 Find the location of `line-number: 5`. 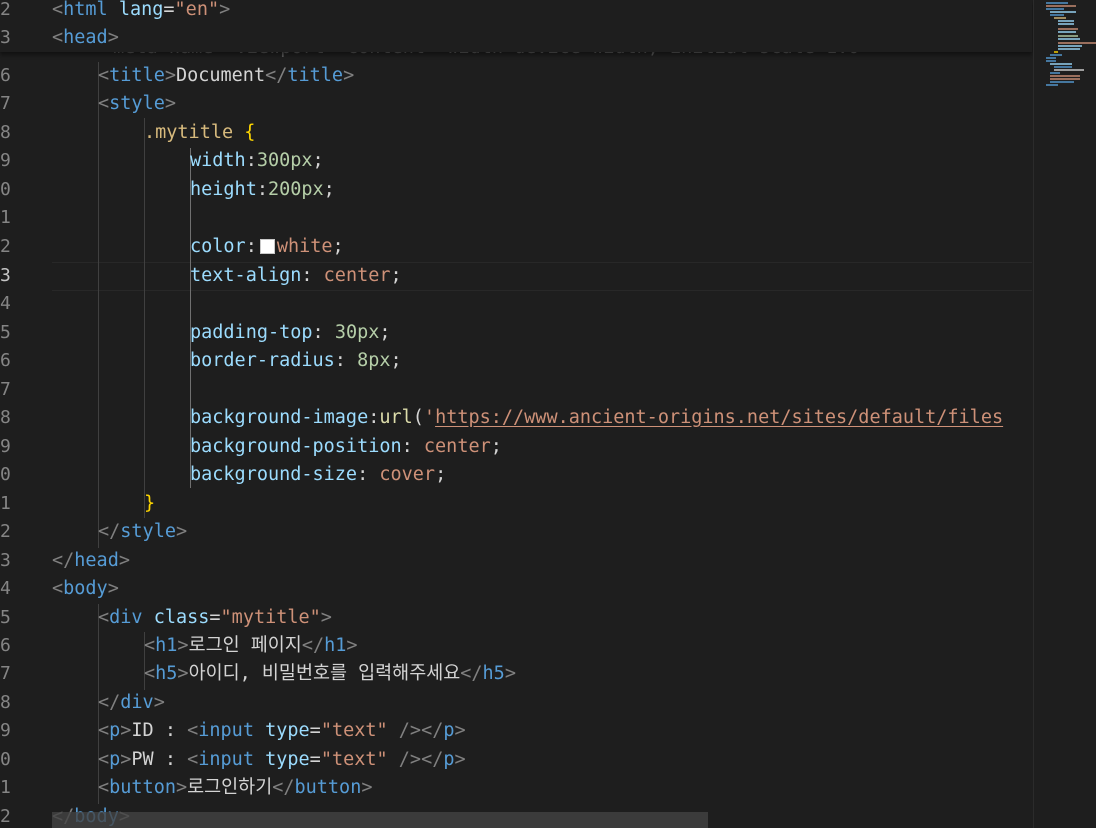

line-number: 5 is located at coordinates (5, 332).